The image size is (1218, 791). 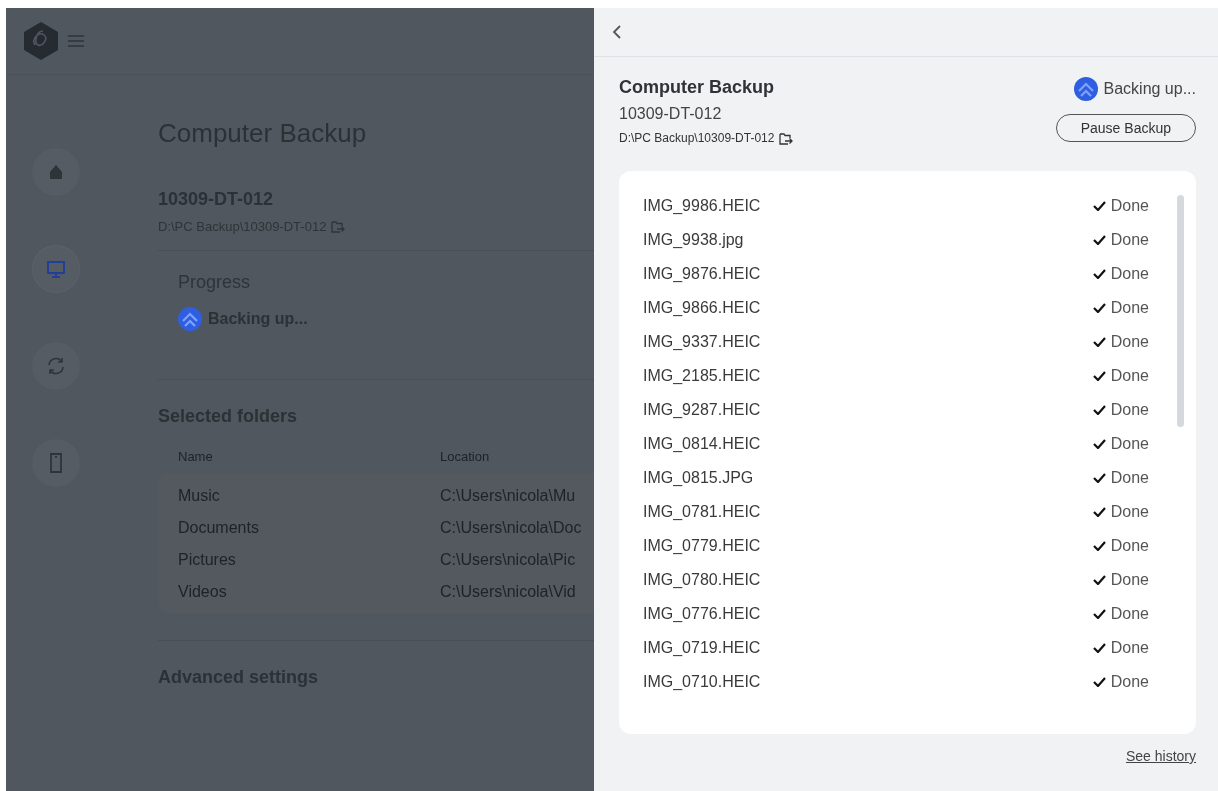 I want to click on table-cell: C:\Users\nicola\Vid, so click(x=508, y=592).